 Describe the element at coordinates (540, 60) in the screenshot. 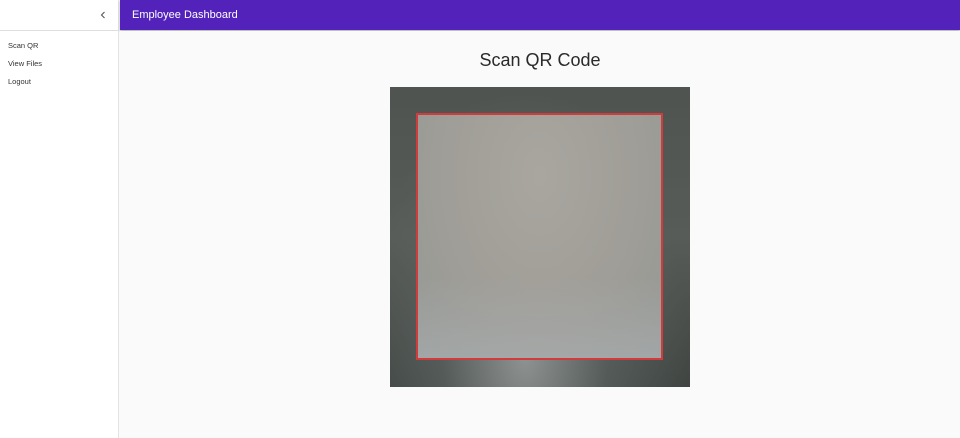

I see `page-title: Scan QR Code` at that location.